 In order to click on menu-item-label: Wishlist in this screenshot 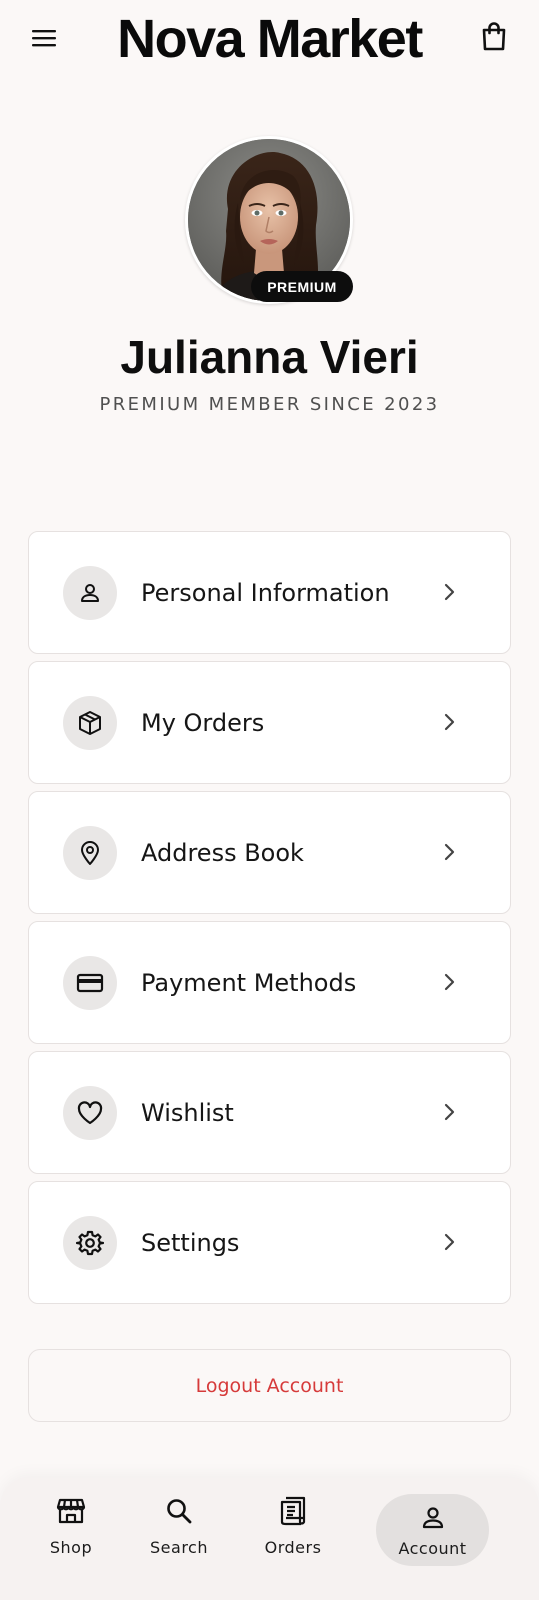, I will do `click(187, 1112)`.